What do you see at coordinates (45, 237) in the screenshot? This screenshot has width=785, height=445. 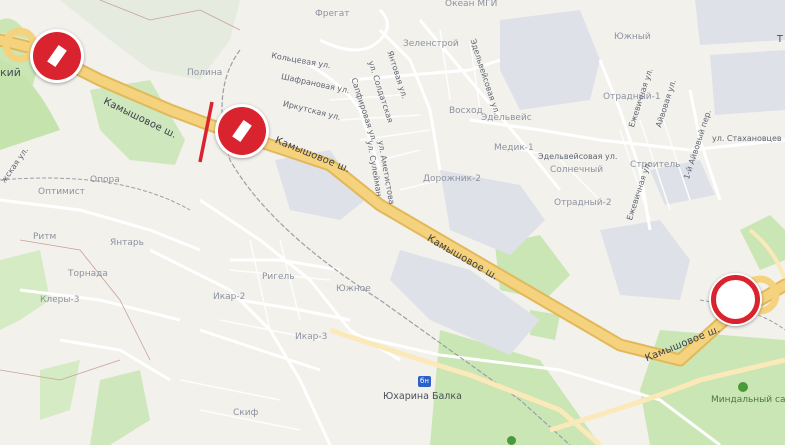 I see `district-label: Ритм` at bounding box center [45, 237].